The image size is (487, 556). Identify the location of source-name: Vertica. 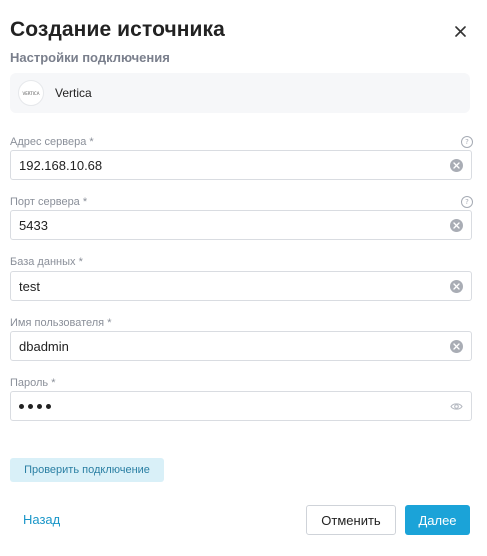
(73, 93).